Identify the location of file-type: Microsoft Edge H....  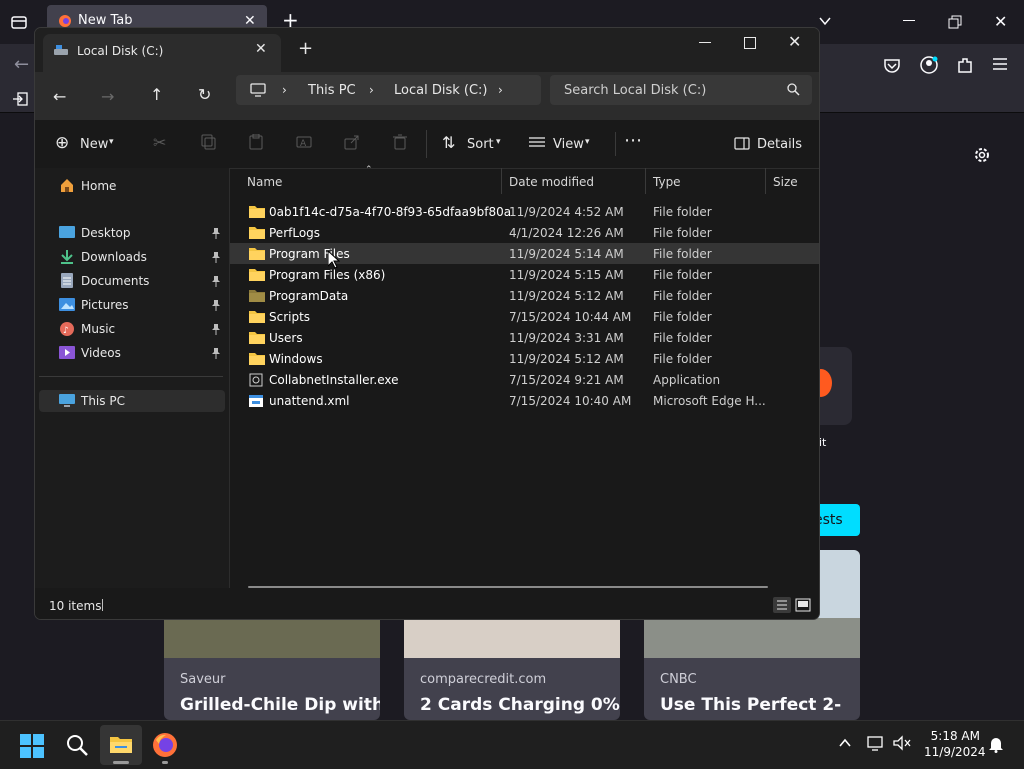
(709, 401).